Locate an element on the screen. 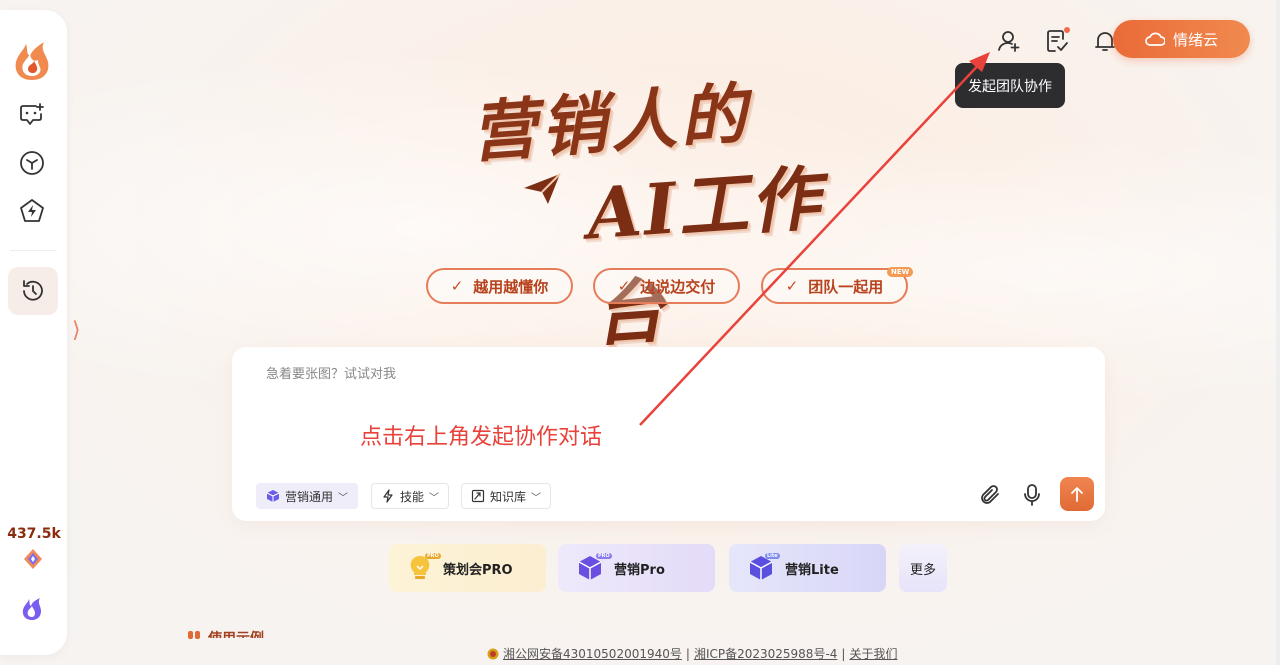 This screenshot has height=665, width=1280. more-agents-button: 更多 is located at coordinates (923, 568).